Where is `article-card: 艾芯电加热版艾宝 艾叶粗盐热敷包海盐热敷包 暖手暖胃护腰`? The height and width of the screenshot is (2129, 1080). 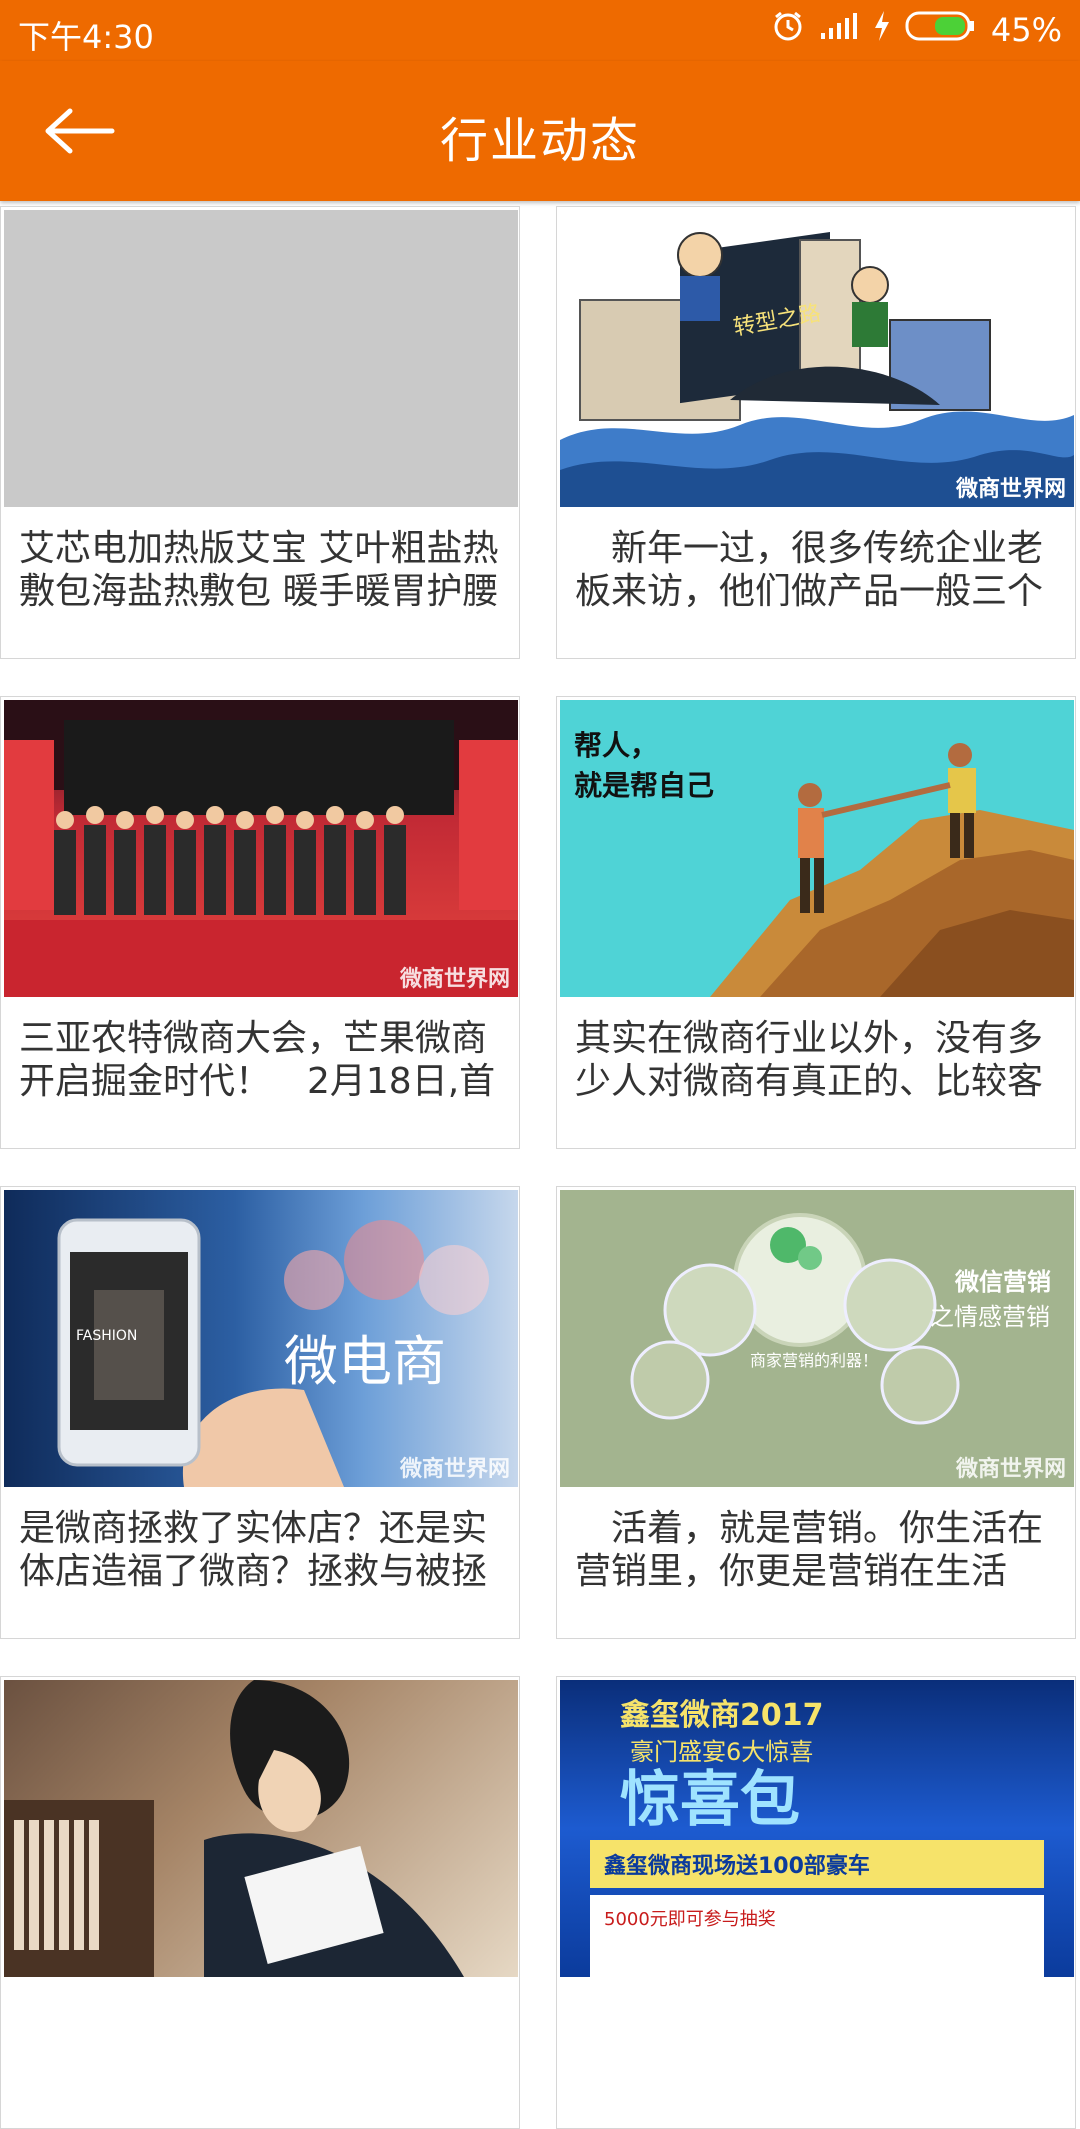 article-card: 艾芯电加热版艾宝 艾叶粗盐热敷包海盐热敷包 暖手暖胃护腰 is located at coordinates (260, 432).